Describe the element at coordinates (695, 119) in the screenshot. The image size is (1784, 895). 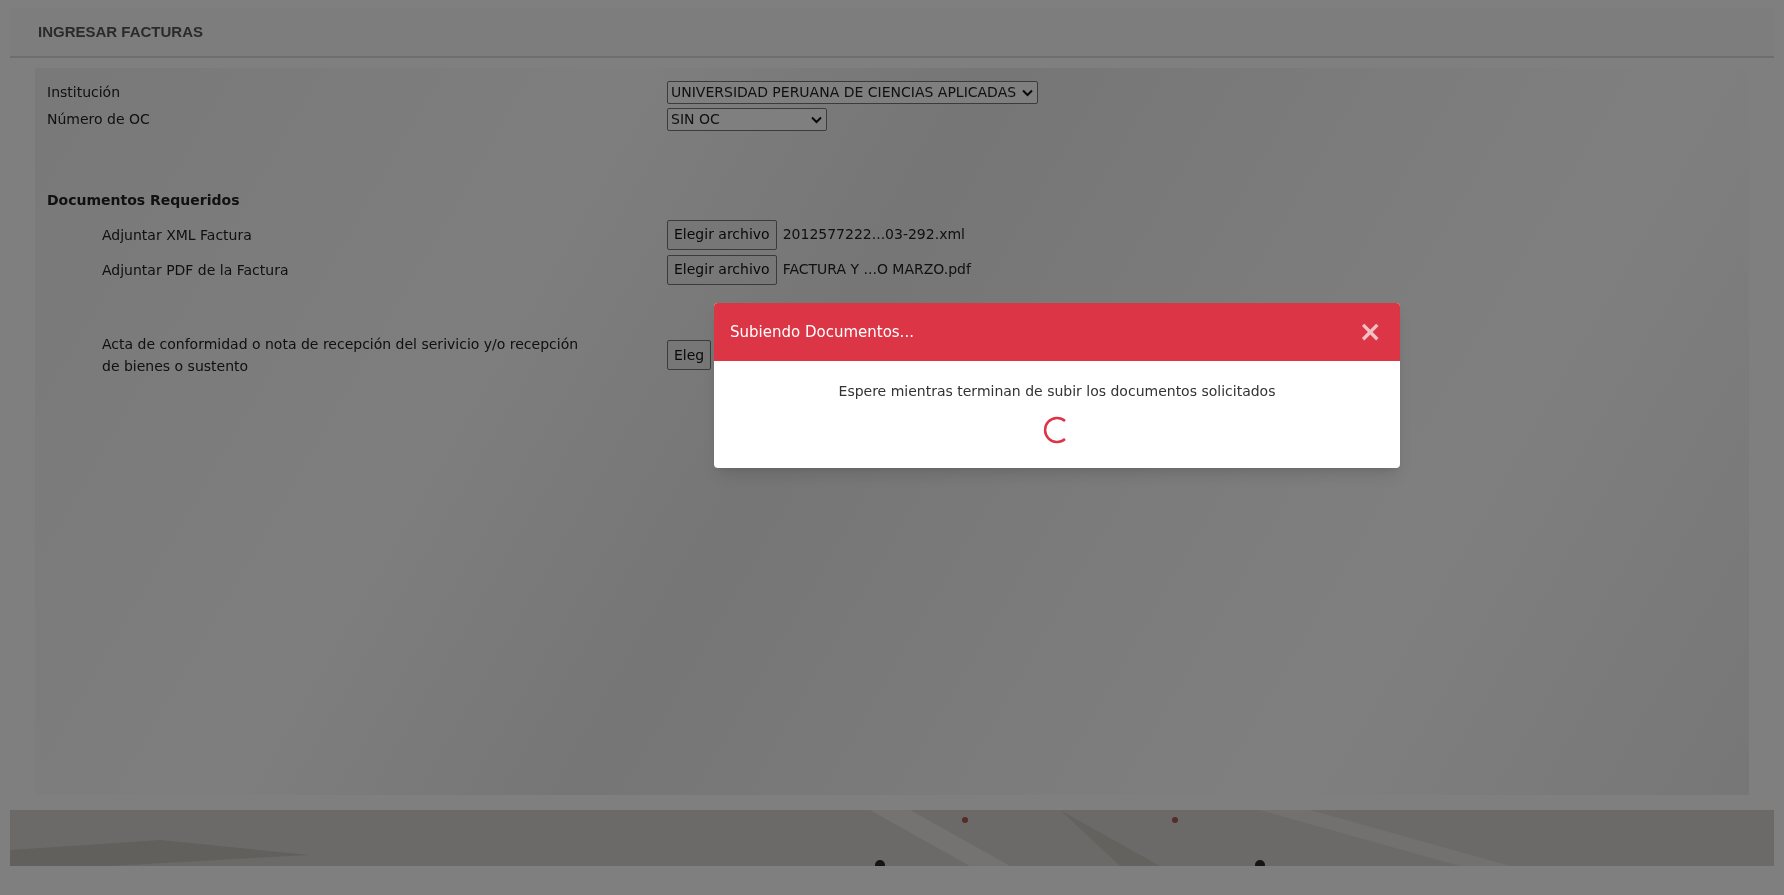
I see `dropdown-value: SIN OC` at that location.